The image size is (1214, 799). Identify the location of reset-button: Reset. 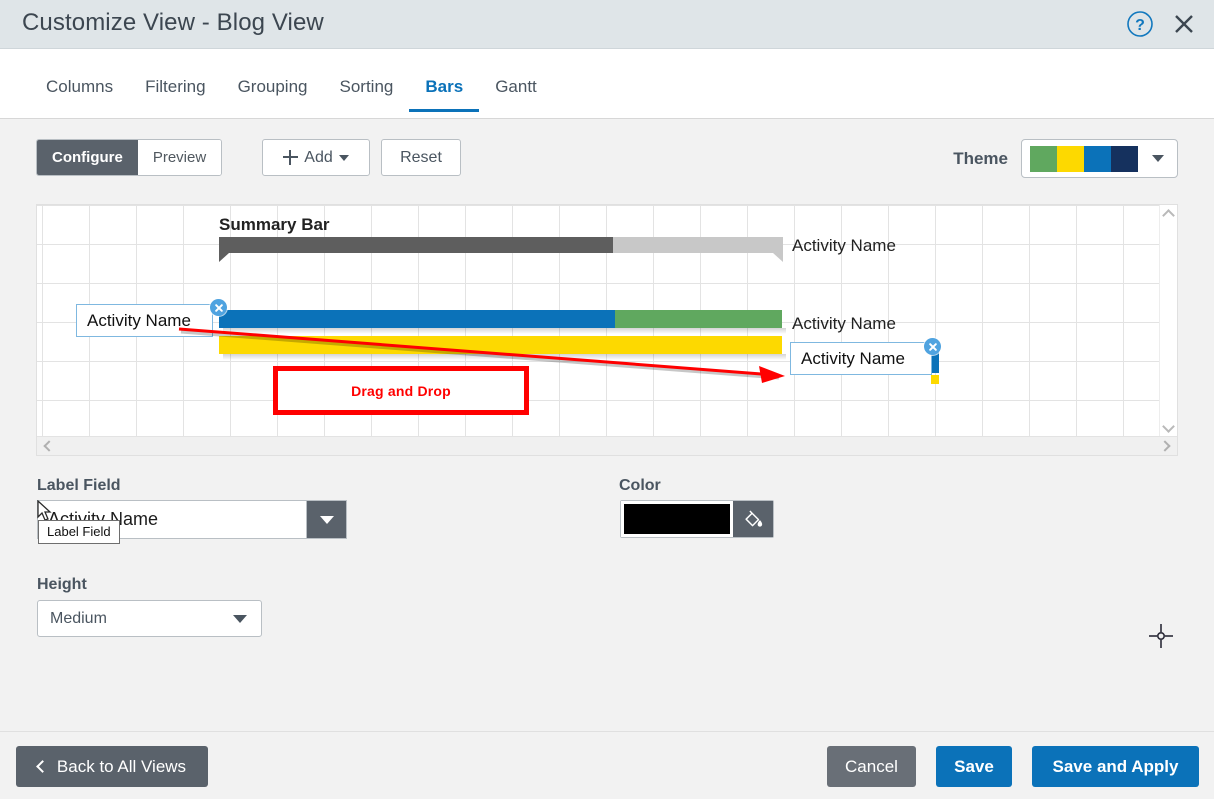
(421, 157).